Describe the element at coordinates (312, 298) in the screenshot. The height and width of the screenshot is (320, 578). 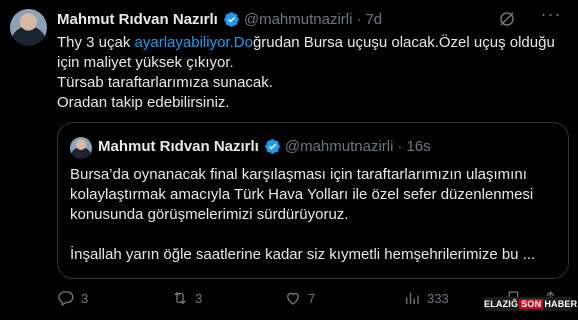
I see `like-count: 7` at that location.